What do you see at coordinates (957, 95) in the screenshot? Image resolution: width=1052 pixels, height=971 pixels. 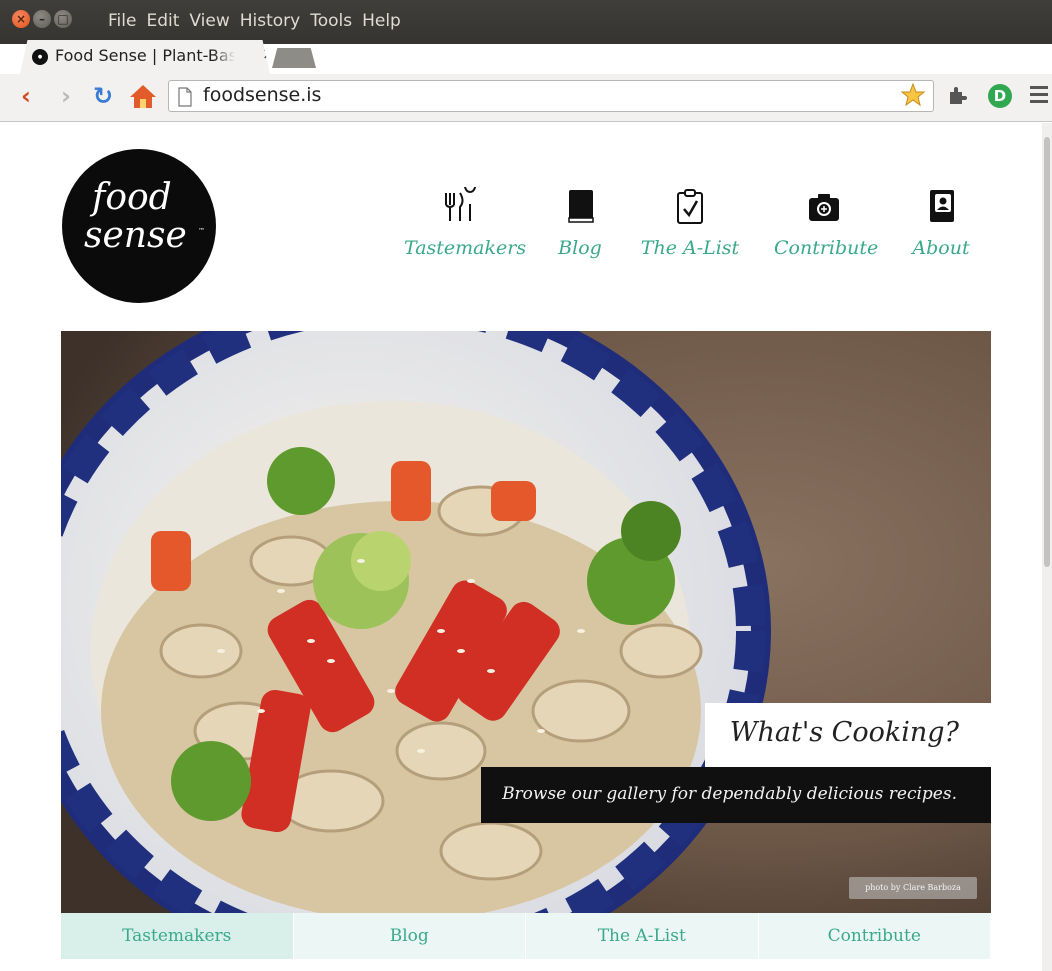 I see `extension-puzzle-icon` at bounding box center [957, 95].